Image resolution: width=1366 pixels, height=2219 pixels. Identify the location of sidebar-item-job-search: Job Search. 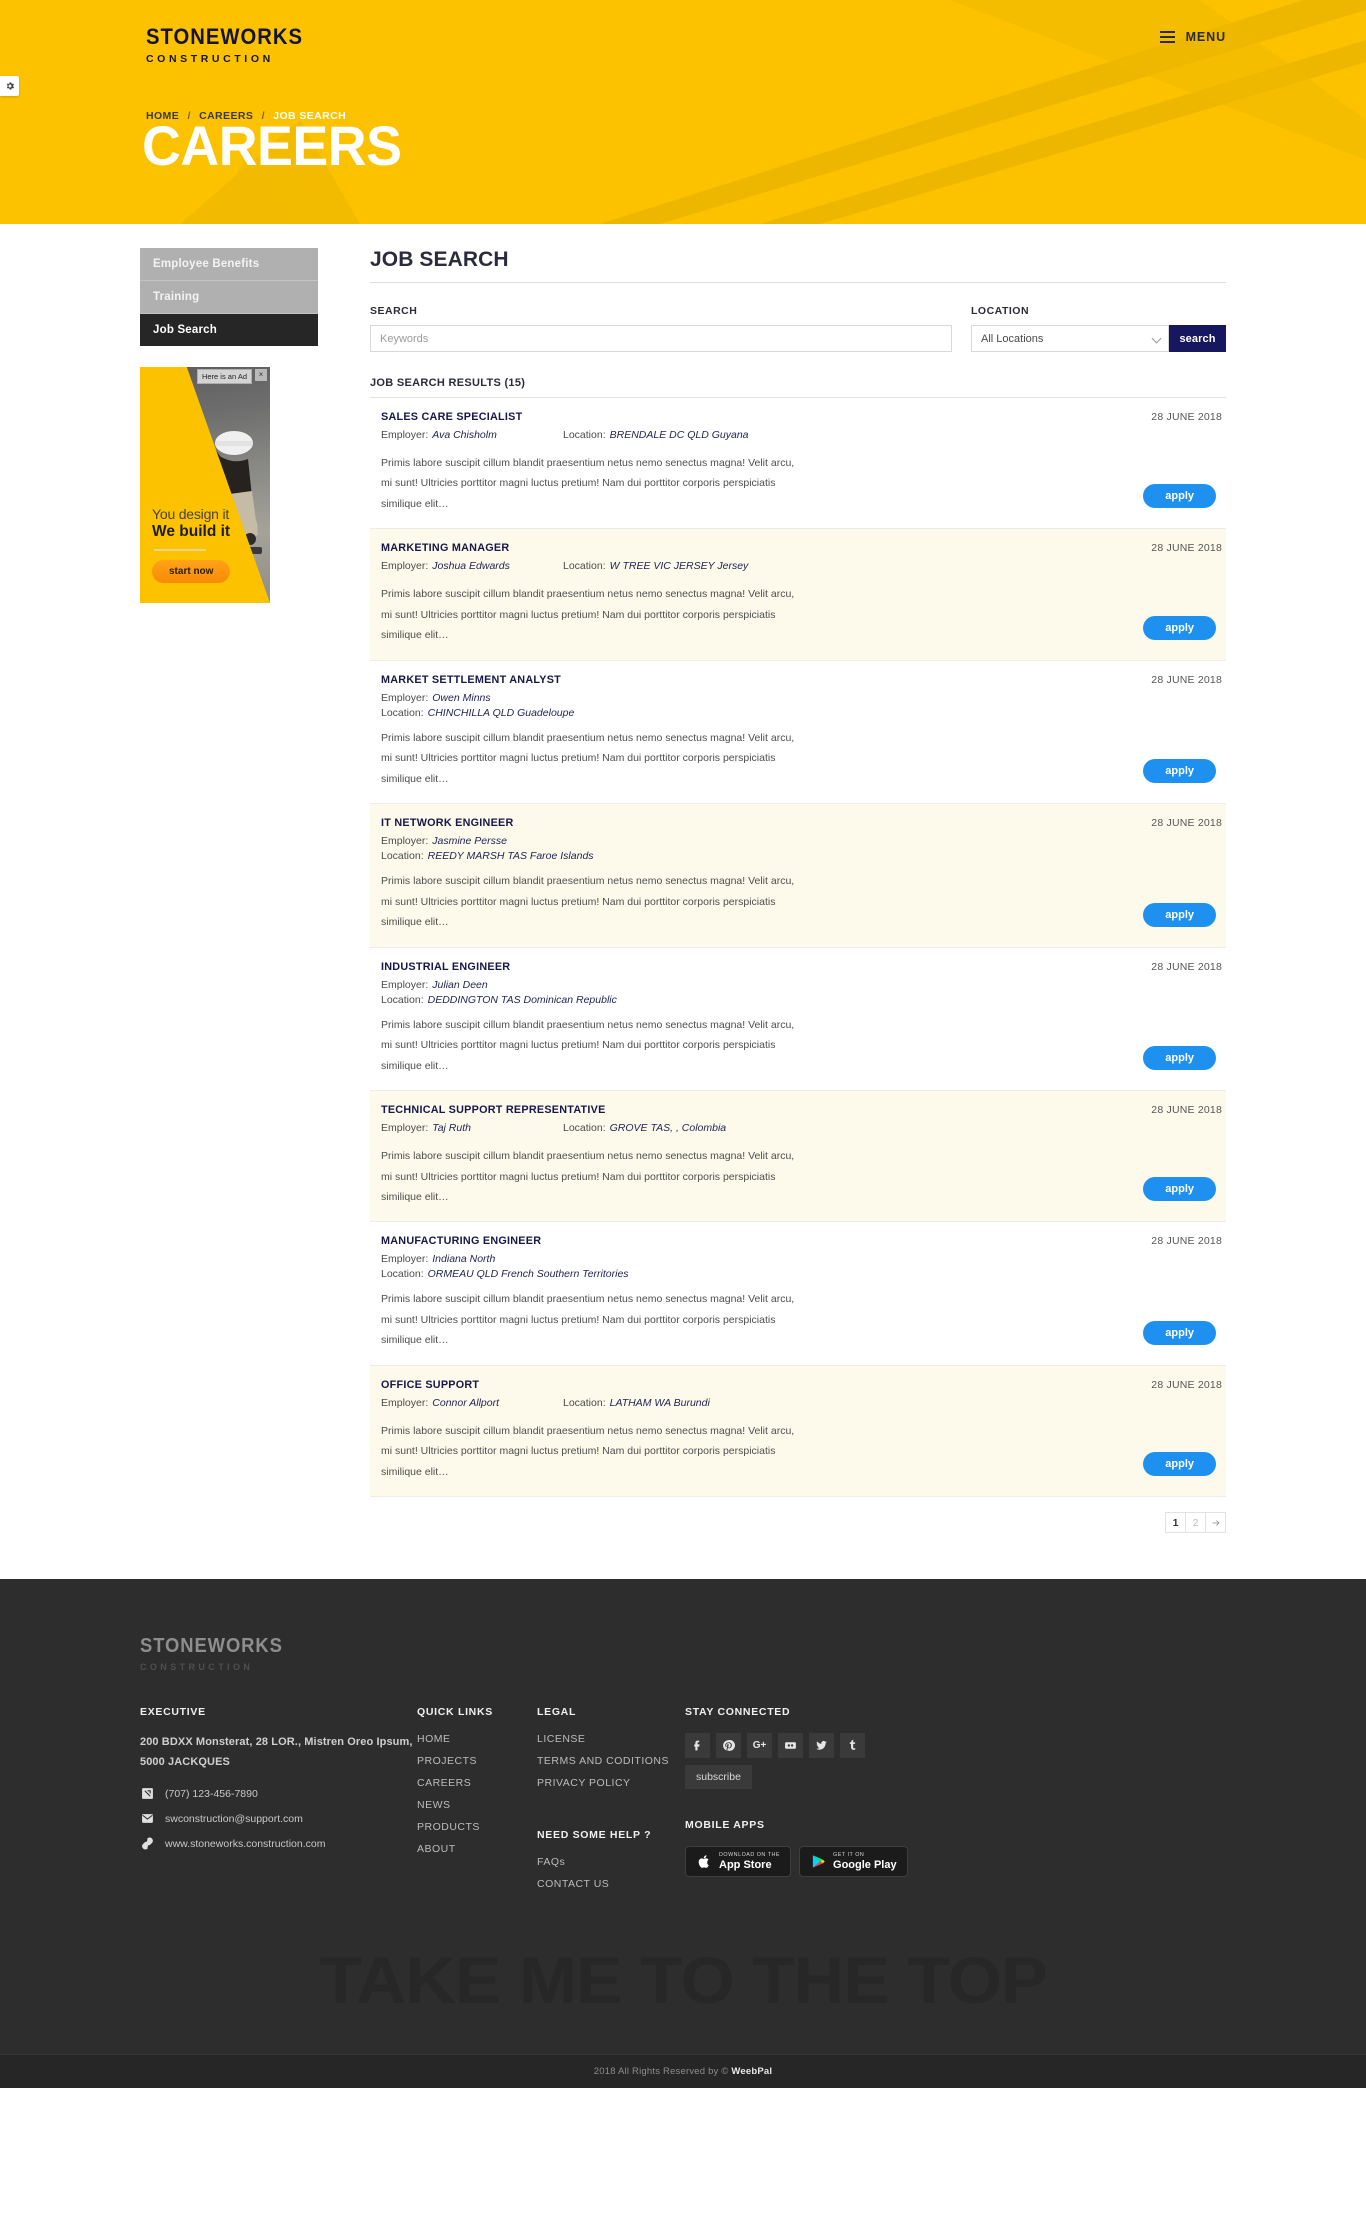
(229, 330).